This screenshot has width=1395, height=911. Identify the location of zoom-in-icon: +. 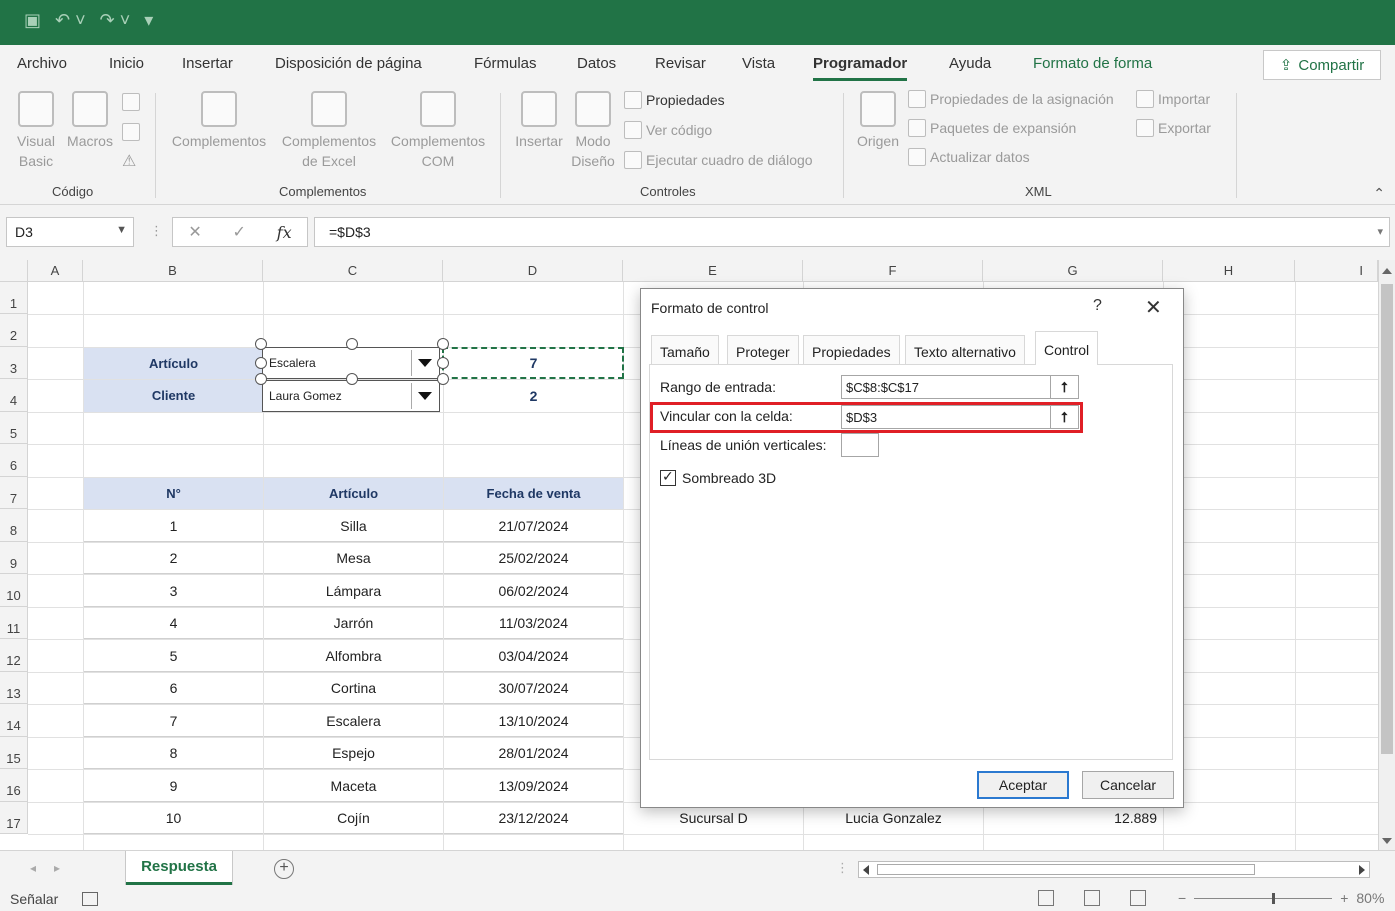
(1344, 898).